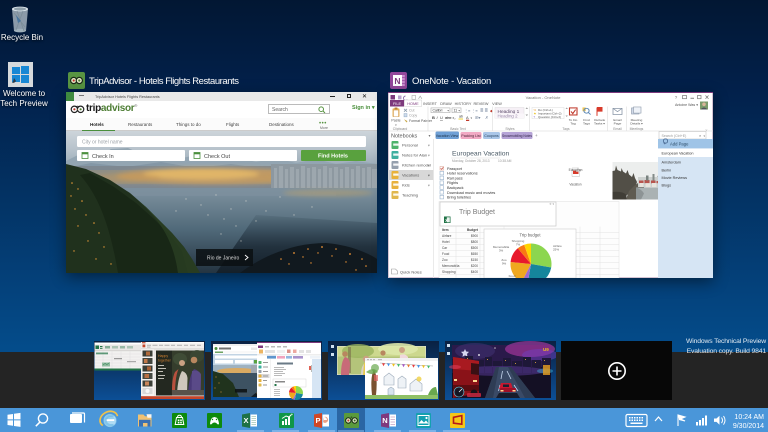 This screenshot has width=768, height=432. What do you see at coordinates (447, 236) in the screenshot?
I see `svg-text: Airfare` at bounding box center [447, 236].